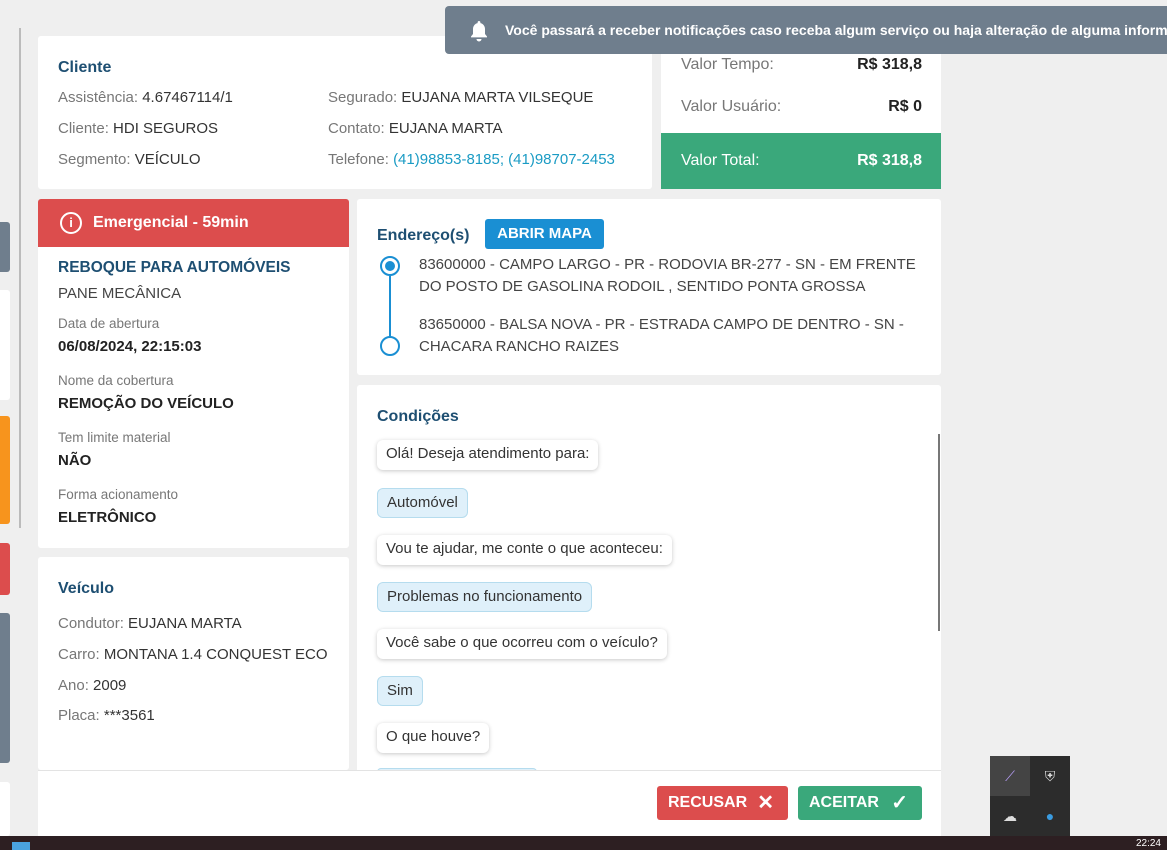 The width and height of the screenshot is (1167, 850). I want to click on chat-message-bot: O que houve?, so click(433, 738).